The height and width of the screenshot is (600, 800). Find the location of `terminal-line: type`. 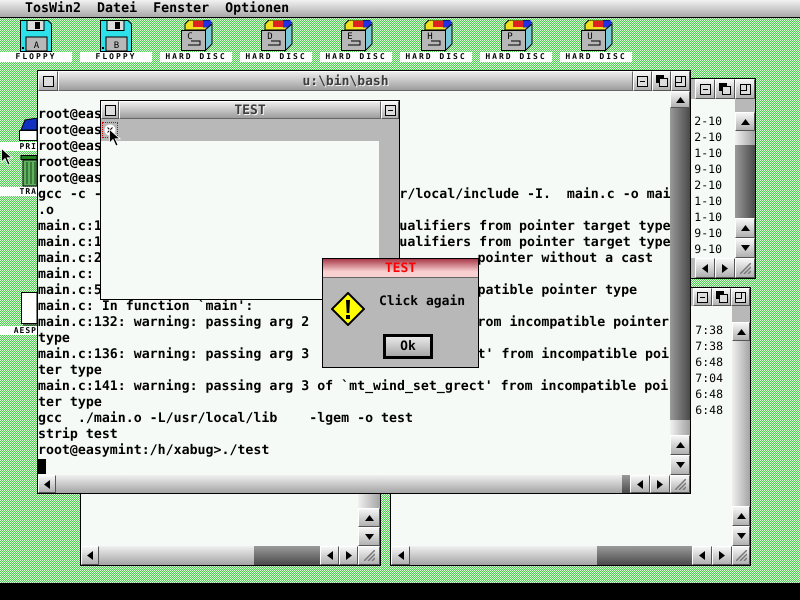

terminal-line: type is located at coordinates (54, 339).